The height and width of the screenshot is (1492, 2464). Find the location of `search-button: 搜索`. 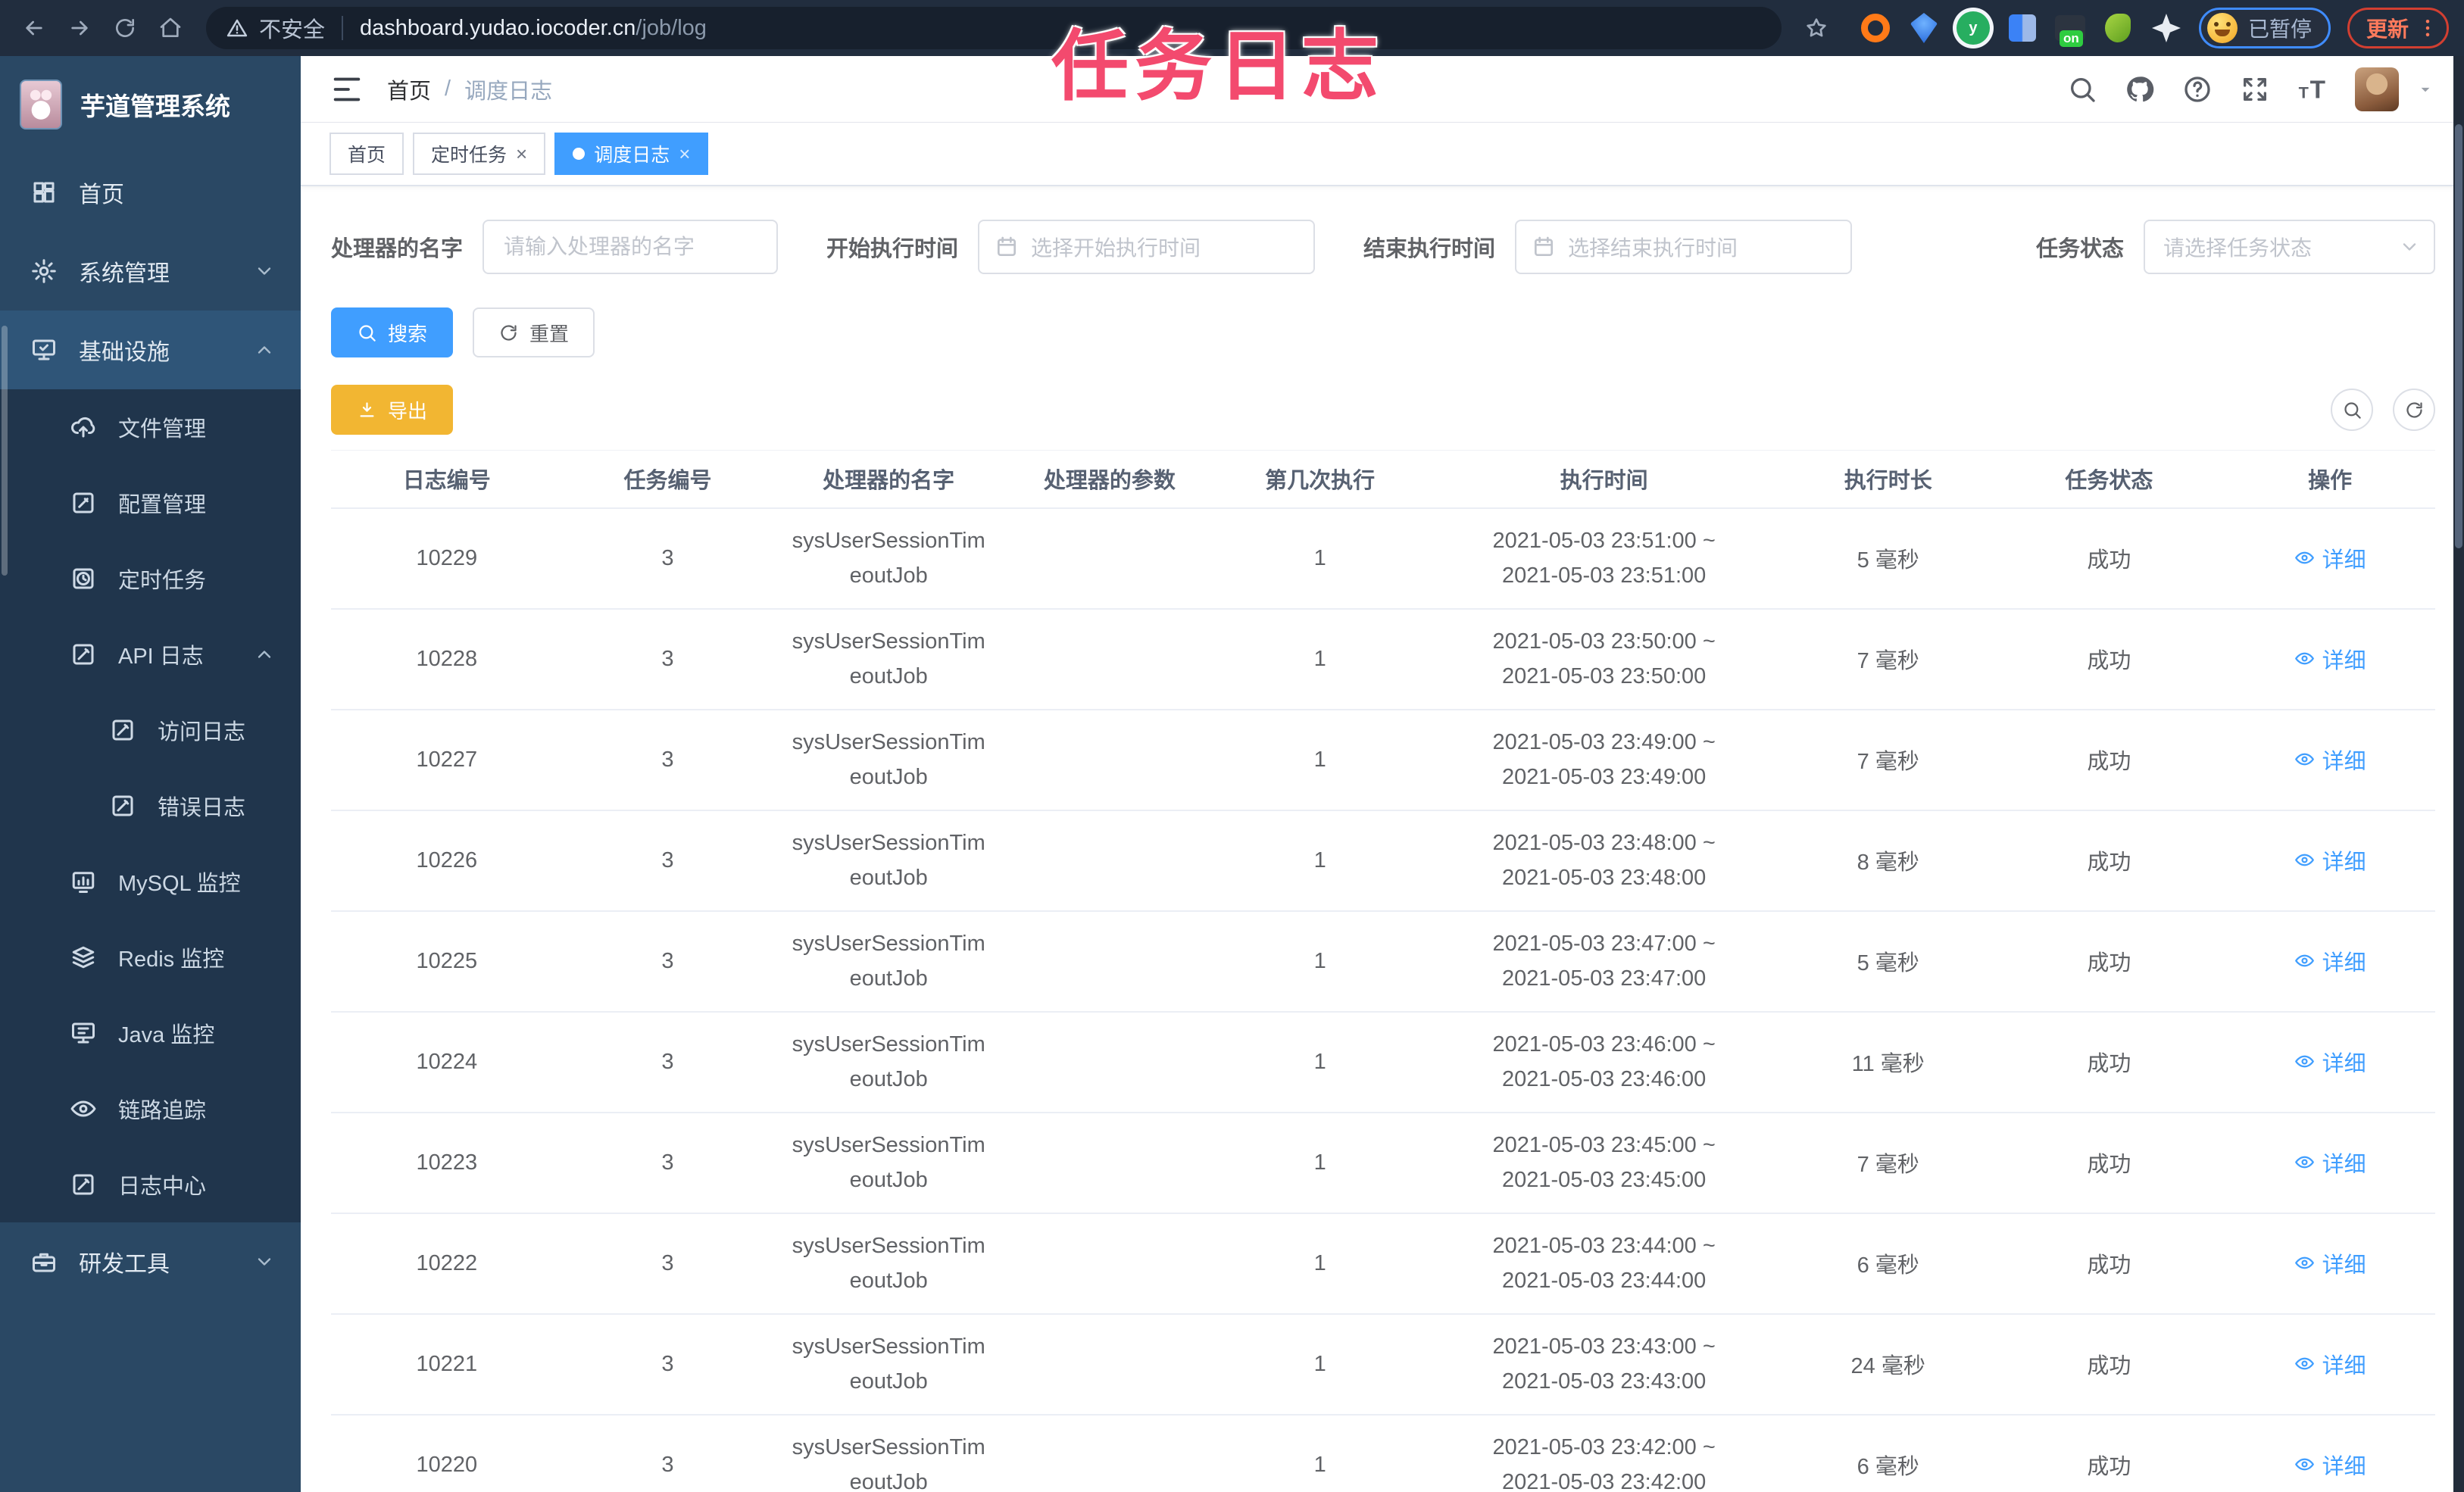

search-button: 搜索 is located at coordinates (392, 332).